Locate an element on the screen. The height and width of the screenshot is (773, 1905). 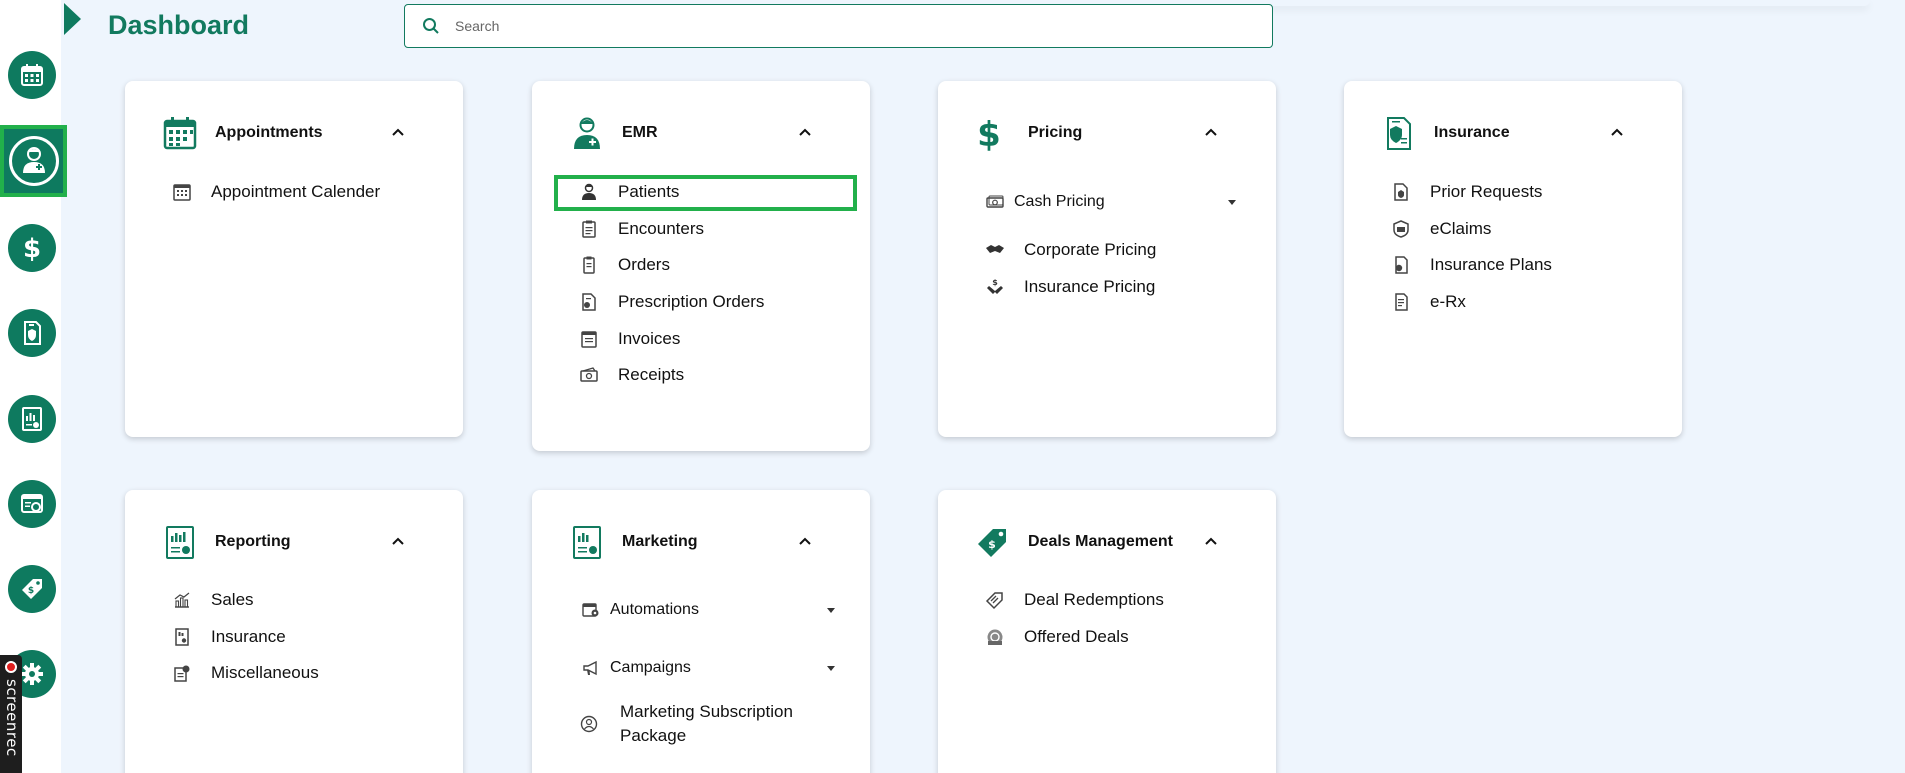
menu-item-label: Automations is located at coordinates (654, 609).